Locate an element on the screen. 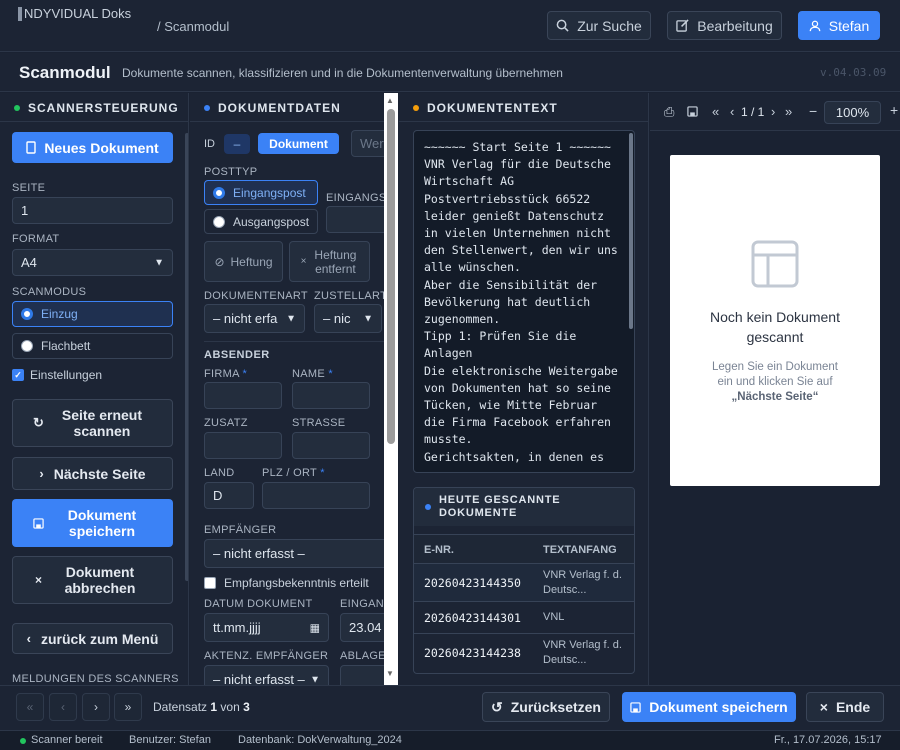 Image resolution: width=900 pixels, height=750 pixels. mode-einzug-radio: Einzug is located at coordinates (92, 314).